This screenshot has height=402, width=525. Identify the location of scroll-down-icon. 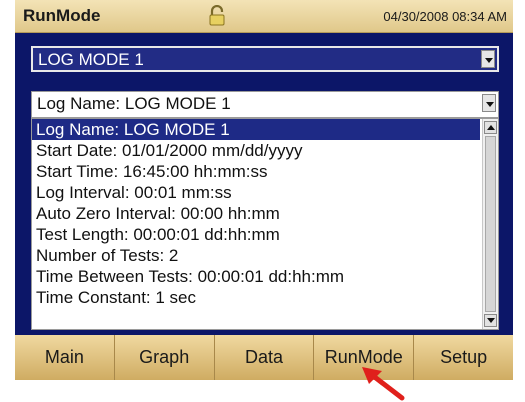
(490, 320).